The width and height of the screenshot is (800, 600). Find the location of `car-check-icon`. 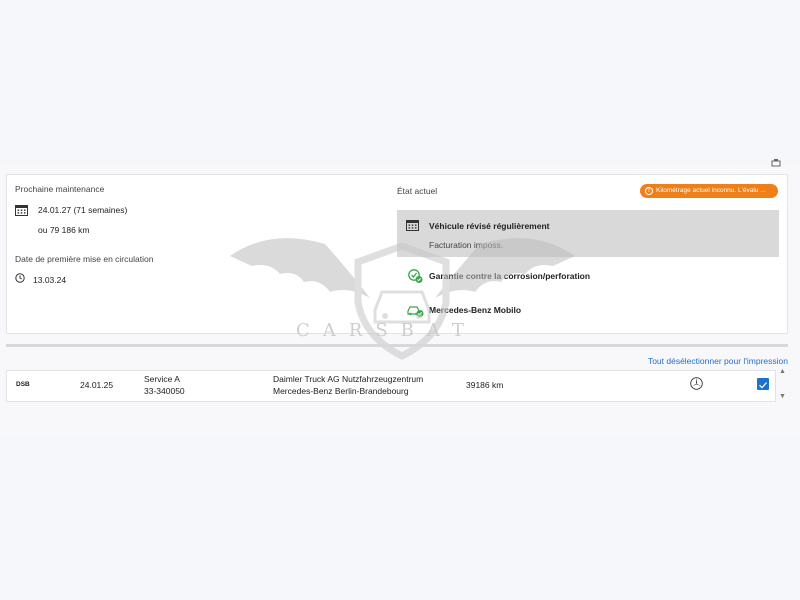

car-check-icon is located at coordinates (415, 311).